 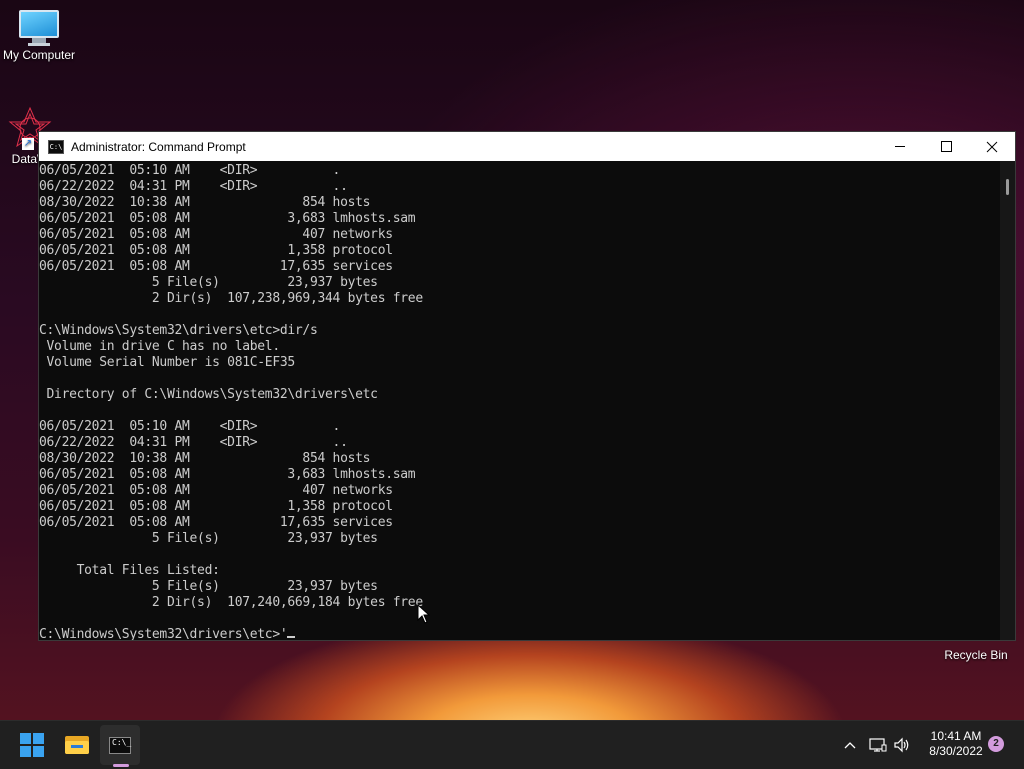 I want to click on desktop-icon-label: My Computer, so click(x=39, y=55).